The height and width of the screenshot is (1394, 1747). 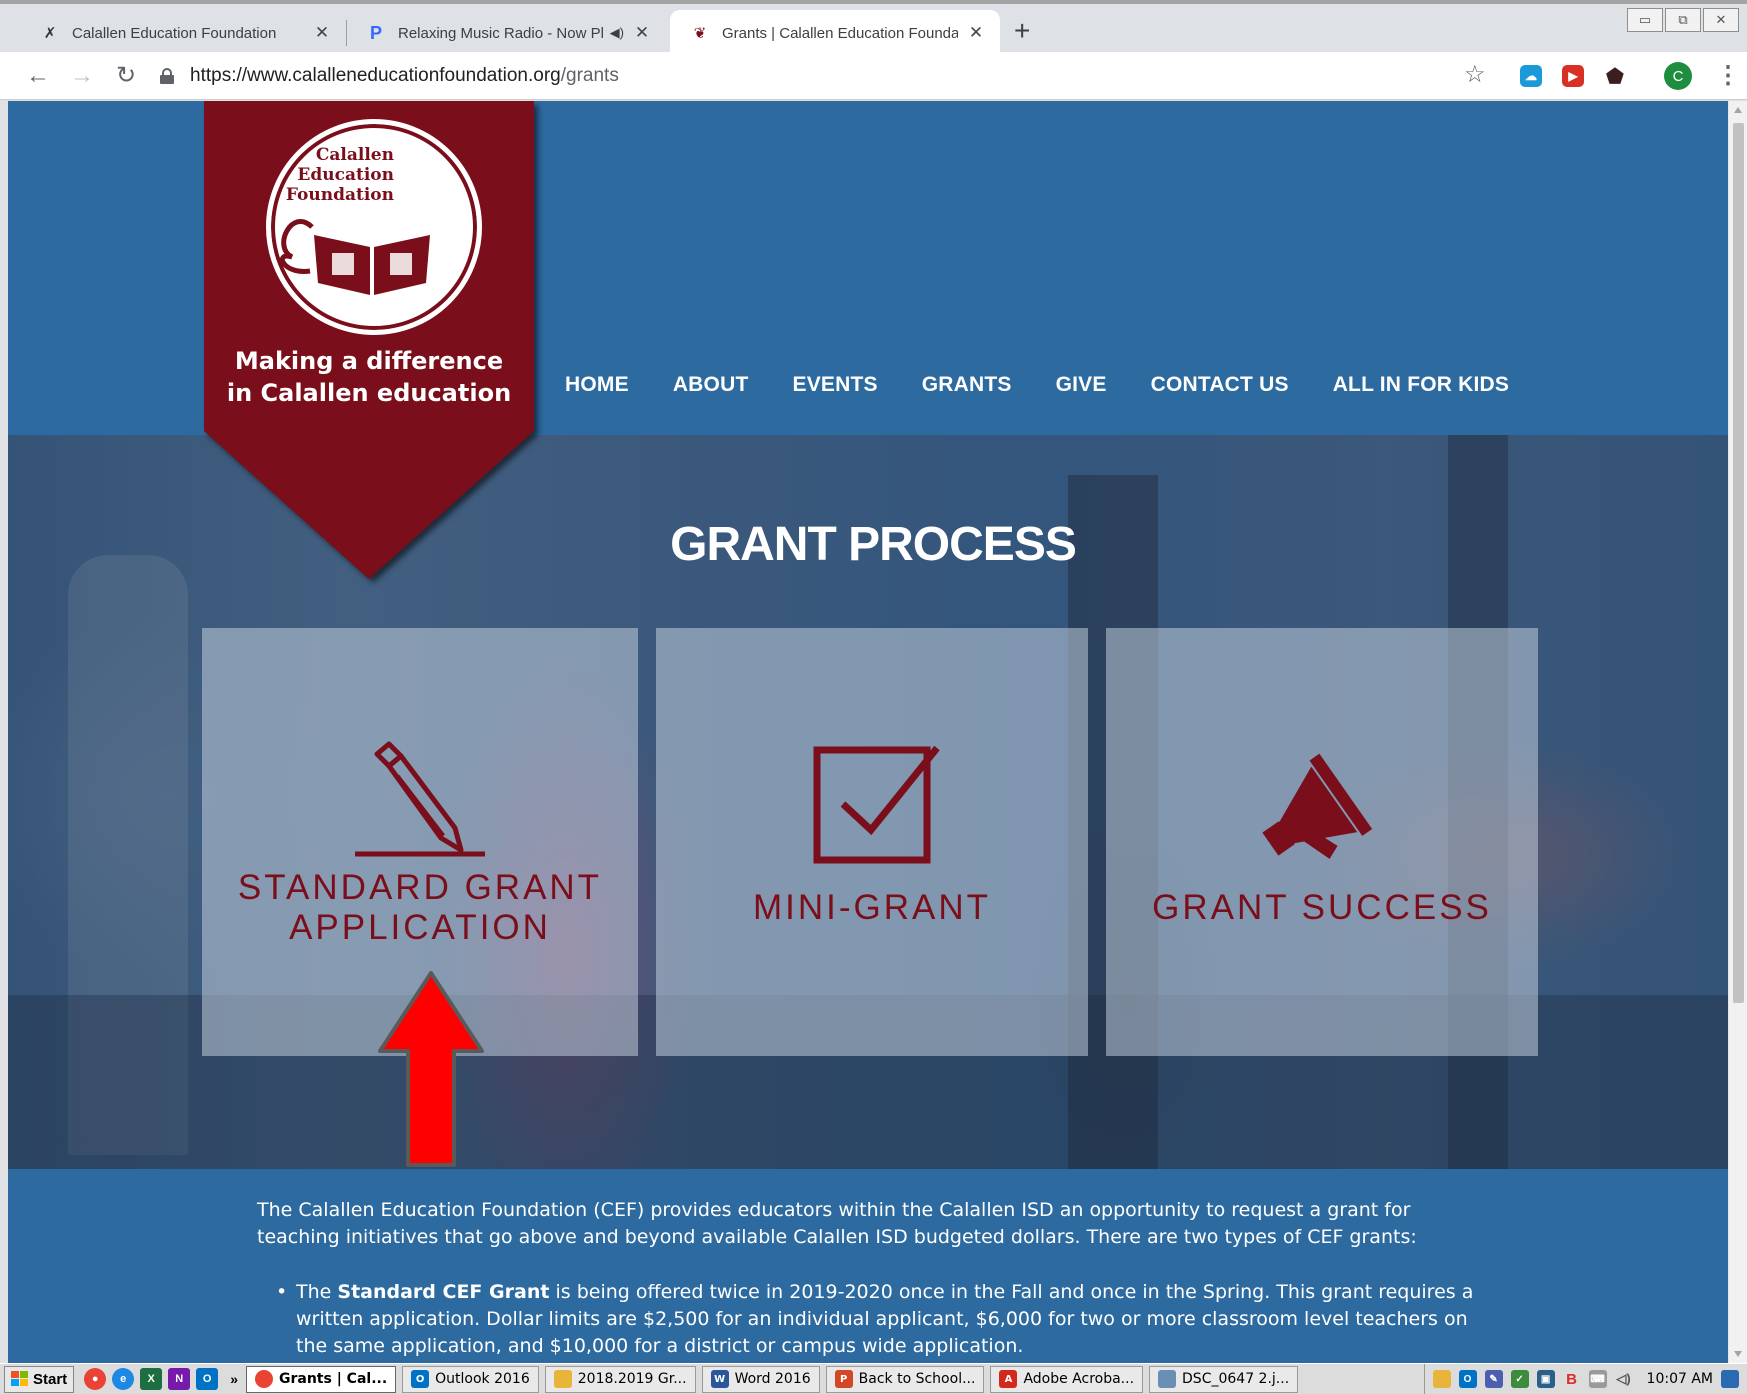 What do you see at coordinates (617, 33) in the screenshot?
I see `speaker-icon: ◀)` at bounding box center [617, 33].